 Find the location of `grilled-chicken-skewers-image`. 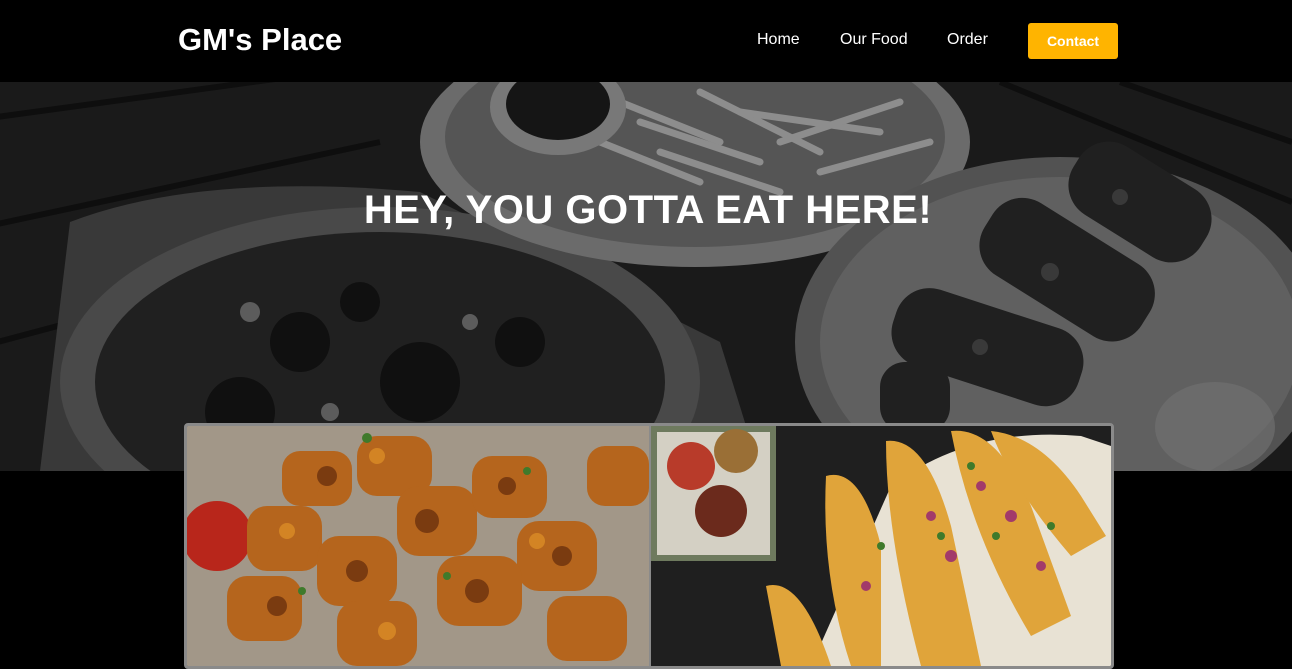

grilled-chicken-skewers-image is located at coordinates (419, 546).